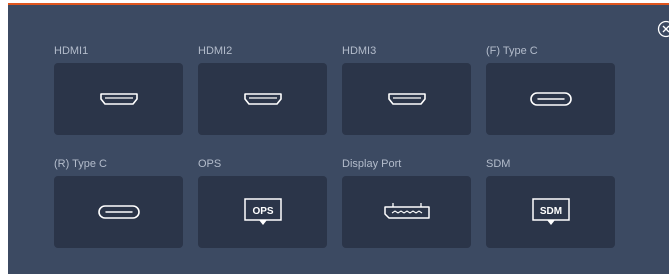  I want to click on source-ops: OPS OPS, so click(262, 202).